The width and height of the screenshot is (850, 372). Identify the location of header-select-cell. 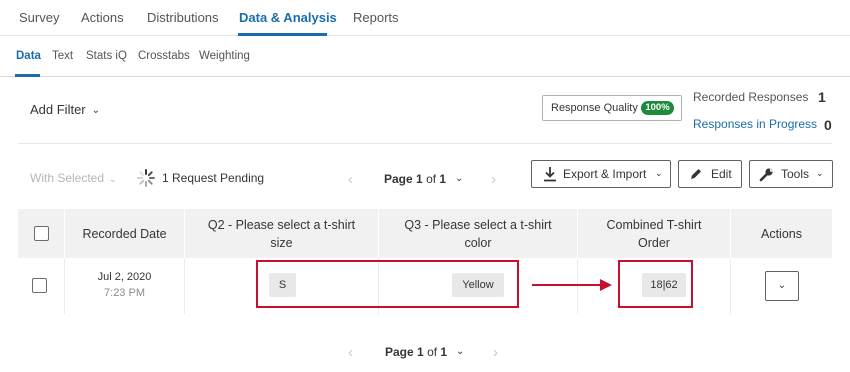
(41, 233).